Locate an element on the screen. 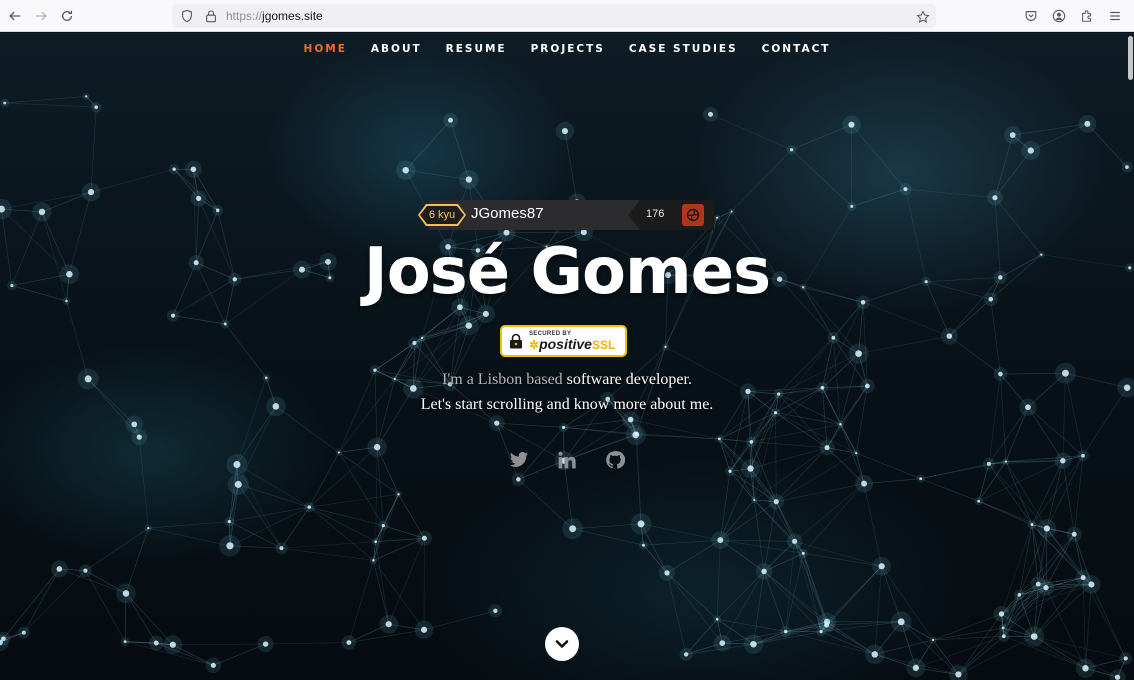  reload-icon is located at coordinates (67, 15).